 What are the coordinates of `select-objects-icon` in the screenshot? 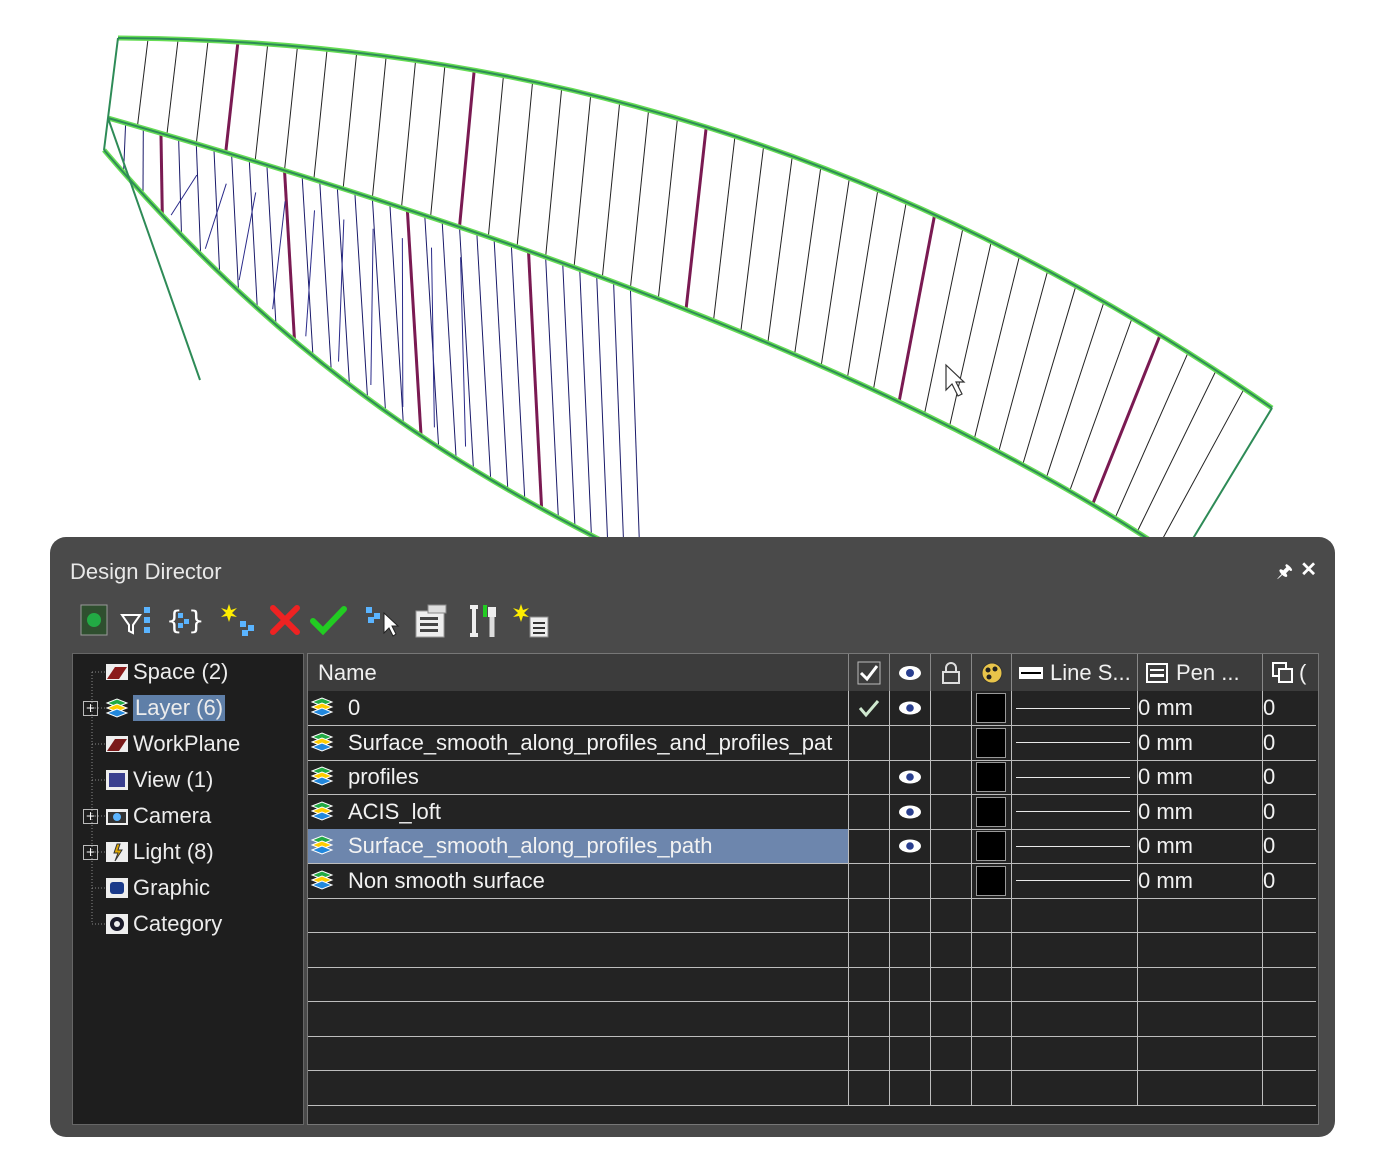 It's located at (382, 620).